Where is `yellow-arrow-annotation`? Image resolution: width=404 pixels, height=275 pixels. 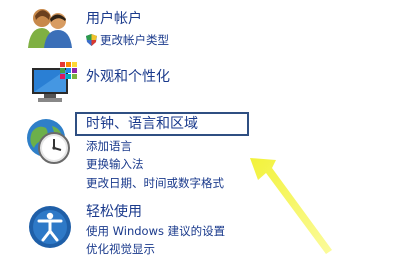
yellow-arrow-annotation is located at coordinates (291, 206).